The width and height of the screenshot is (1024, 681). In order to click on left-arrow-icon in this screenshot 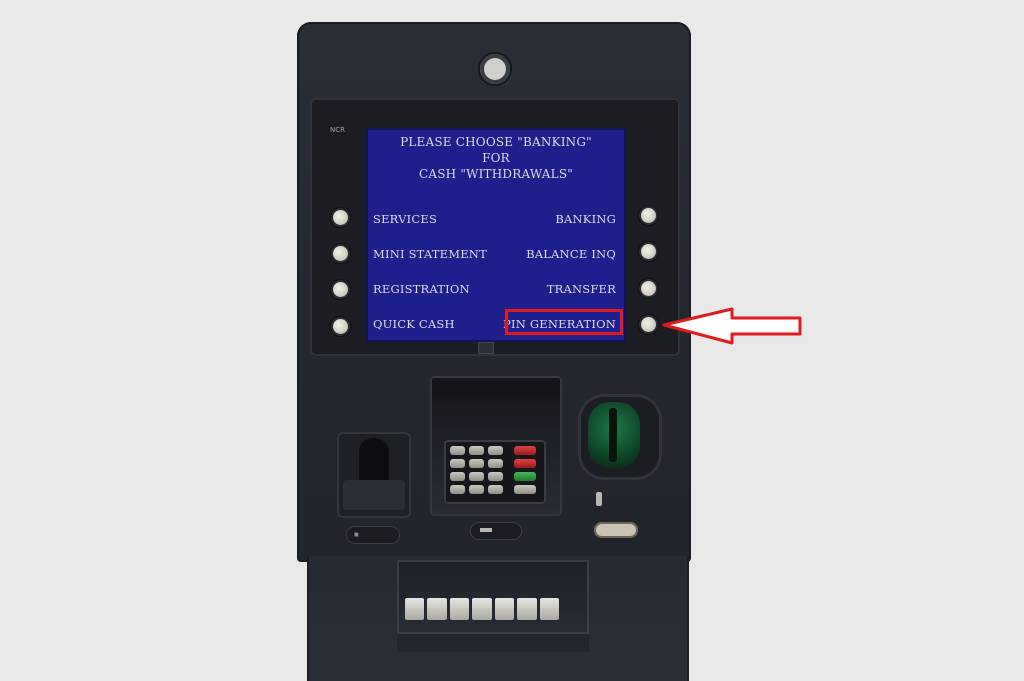, I will do `click(732, 326)`.